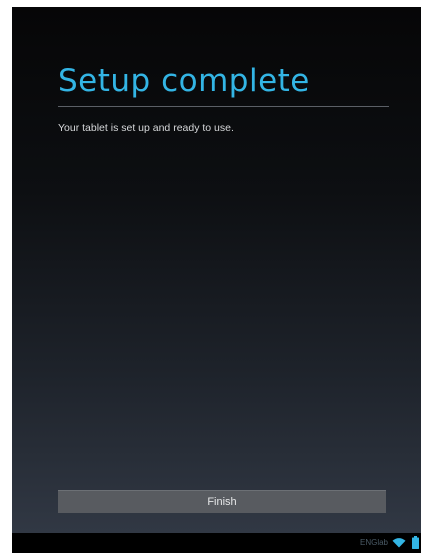  I want to click on carrier-label: ENGlab, so click(373, 542).